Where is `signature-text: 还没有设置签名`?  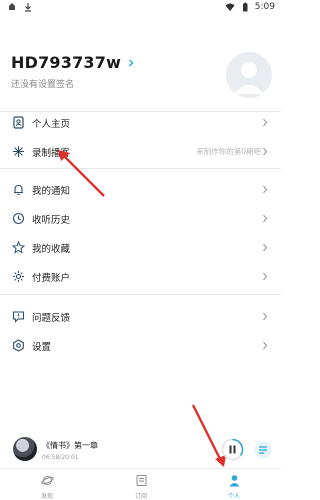 signature-text: 还没有设置签名 is located at coordinates (43, 85).